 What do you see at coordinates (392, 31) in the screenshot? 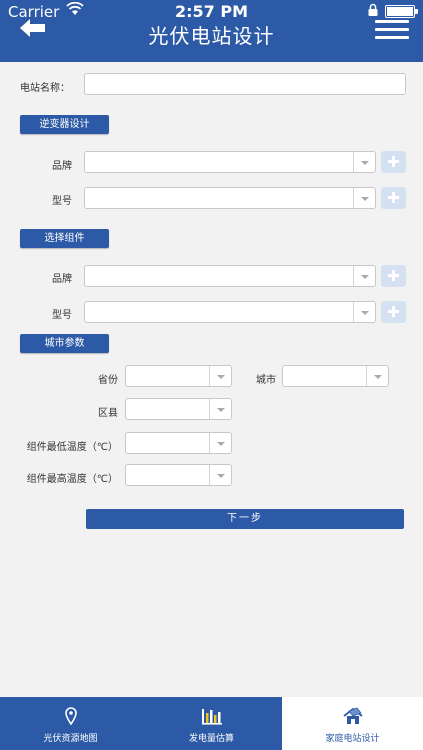
I see `hamburger-menu-icon` at bounding box center [392, 31].